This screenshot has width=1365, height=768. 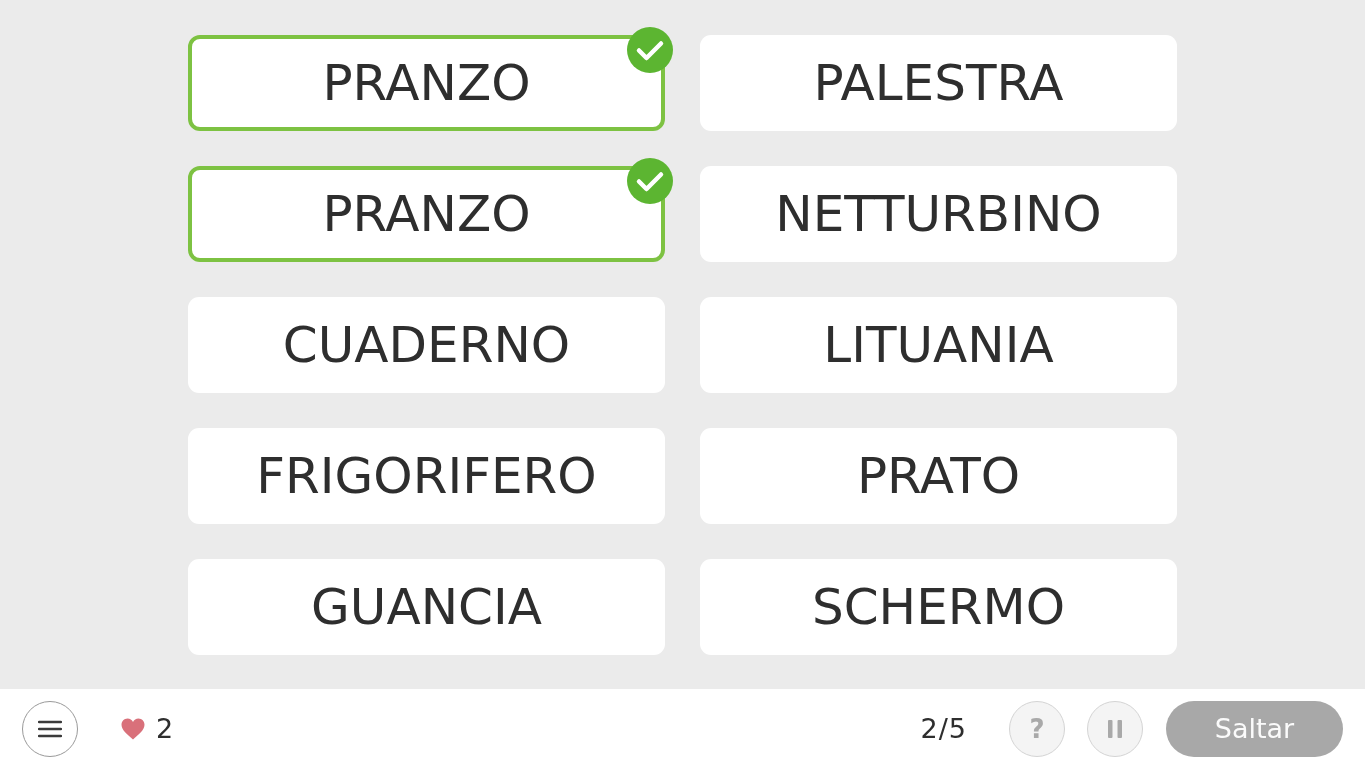 What do you see at coordinates (426, 607) in the screenshot?
I see `word-card: GUANCIA` at bounding box center [426, 607].